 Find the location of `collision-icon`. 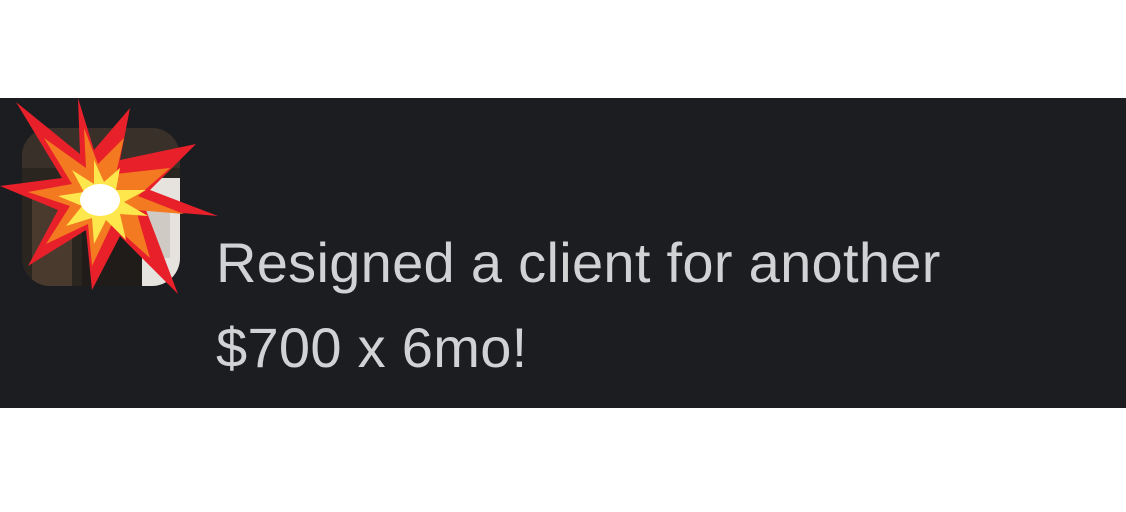

collision-icon is located at coordinates (109, 196).